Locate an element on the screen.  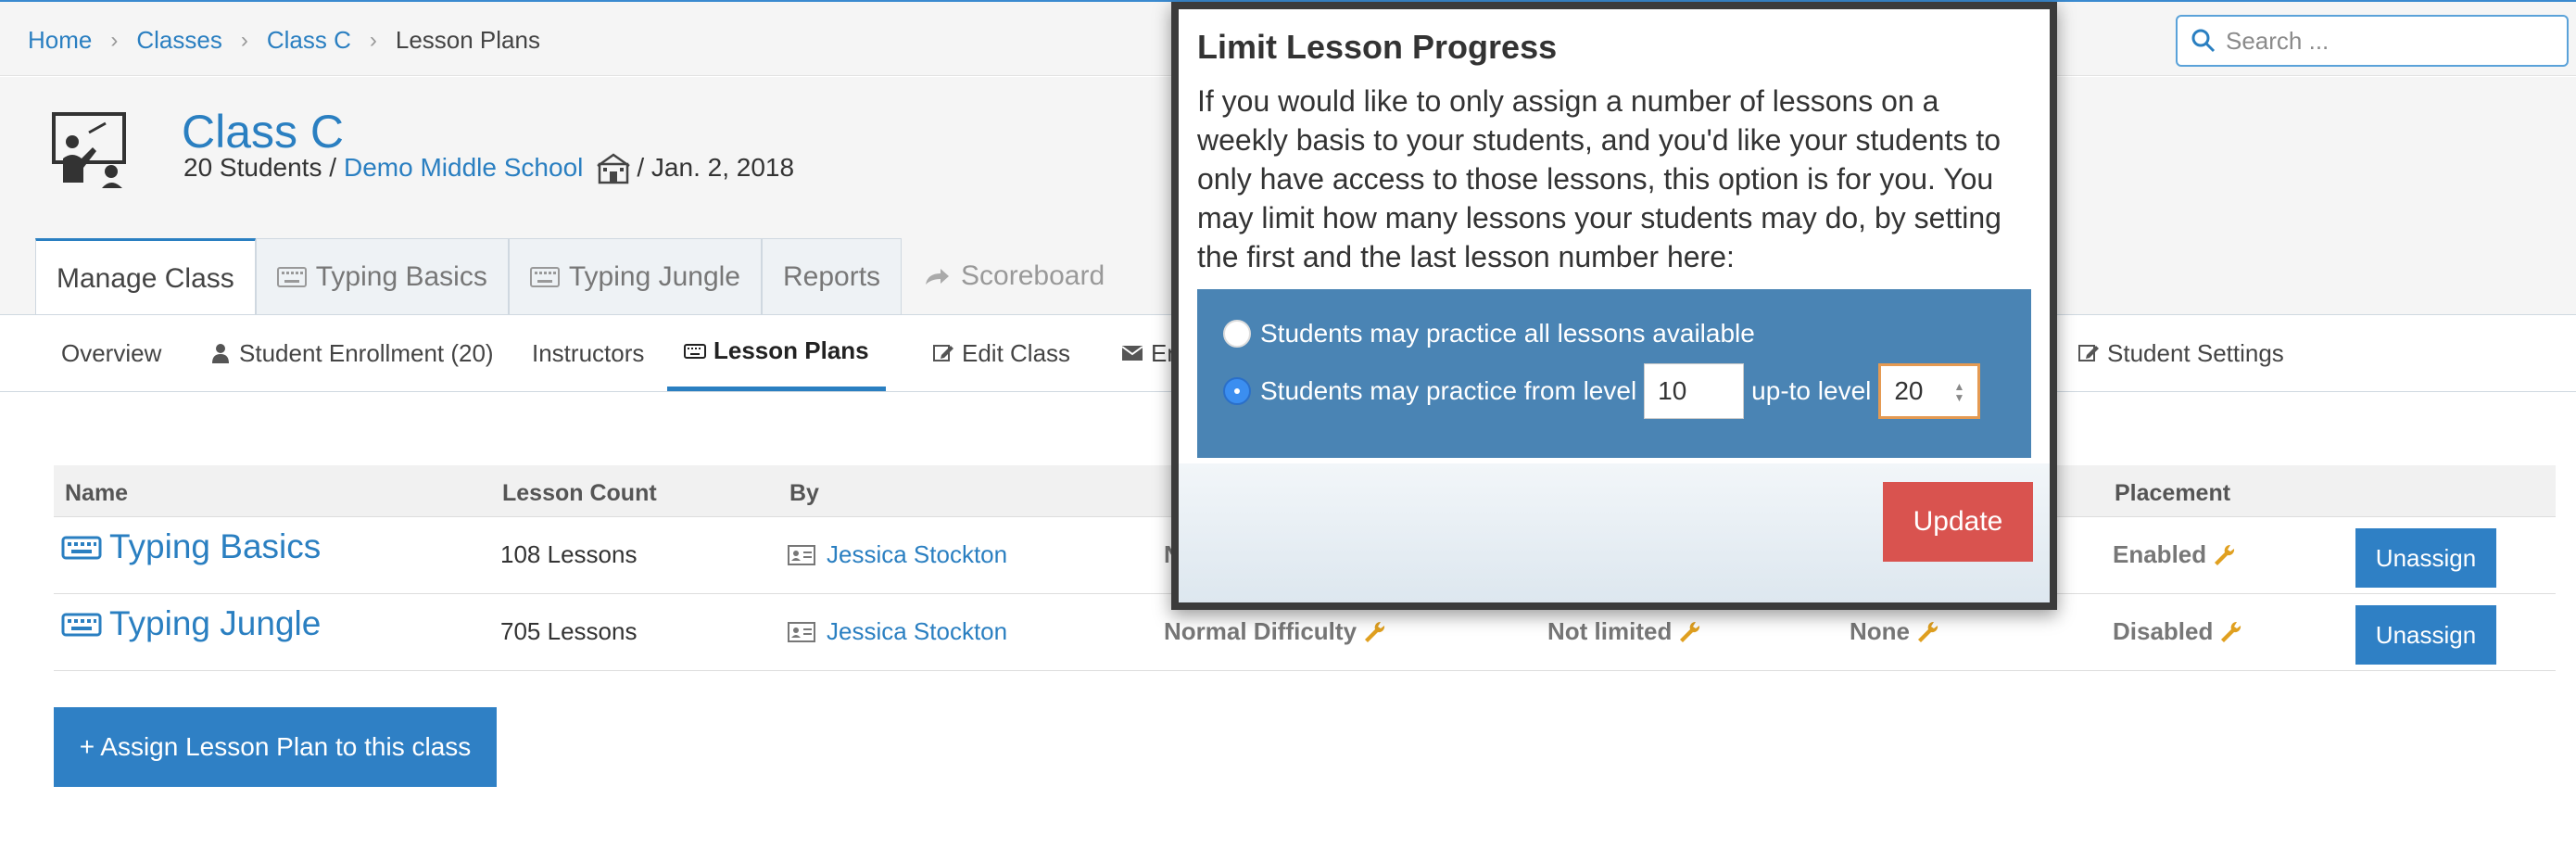
class-date: / Jan. 2, 2018 is located at coordinates (716, 167).